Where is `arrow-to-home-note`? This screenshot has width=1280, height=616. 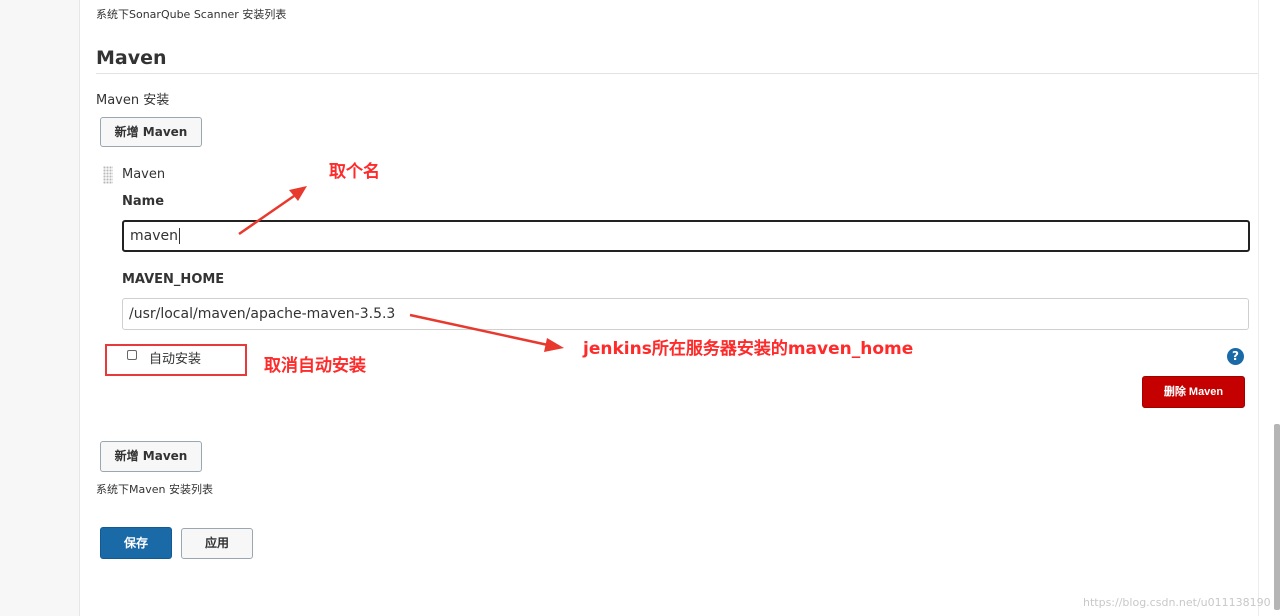 arrow-to-home-note is located at coordinates (486, 332).